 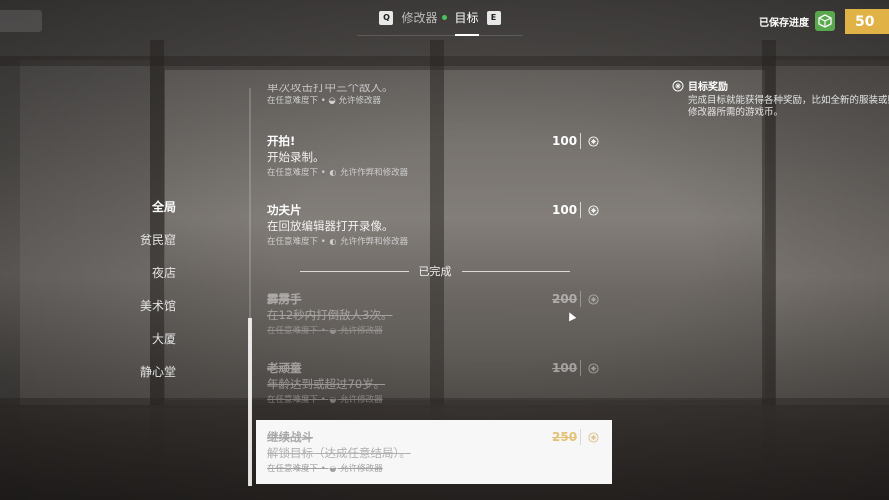 I want to click on tab-modifiers: 修改器, so click(x=424, y=18).